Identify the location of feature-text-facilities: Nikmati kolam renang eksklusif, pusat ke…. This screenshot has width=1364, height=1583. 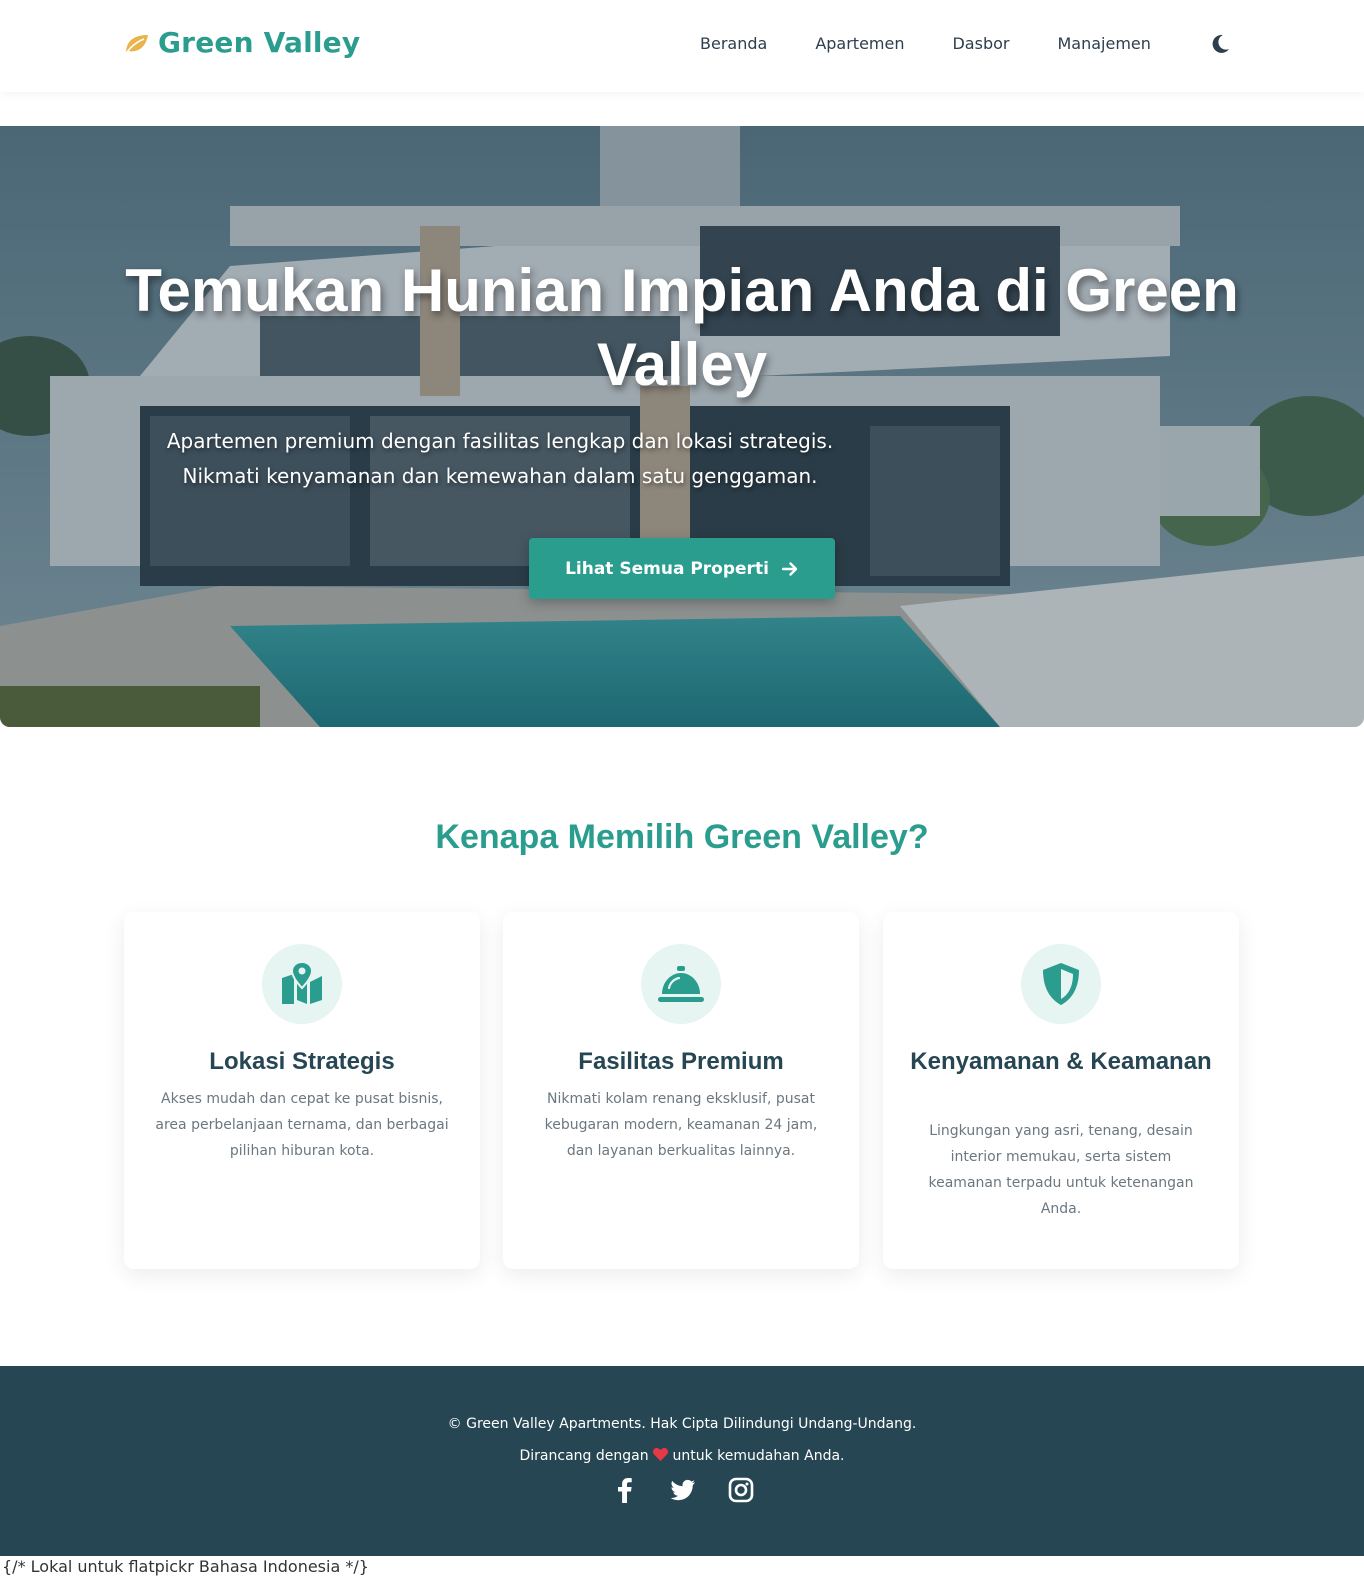
(681, 1125).